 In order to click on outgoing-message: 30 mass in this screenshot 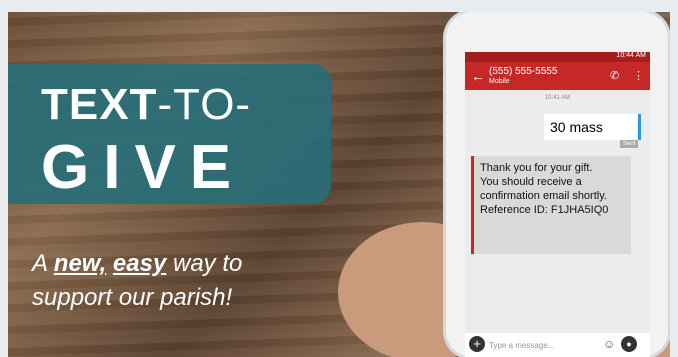, I will do `click(592, 127)`.